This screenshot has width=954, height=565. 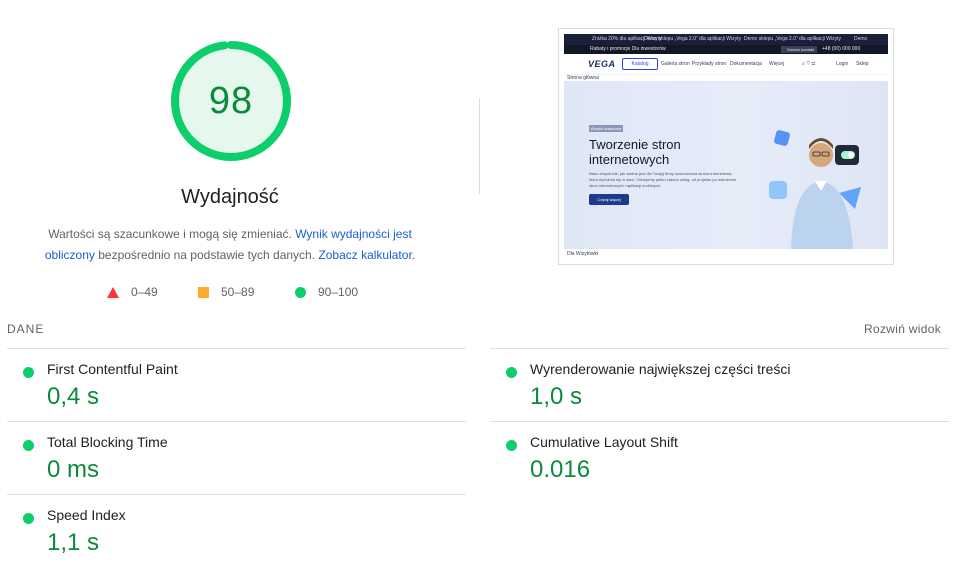 I want to click on metric-value: 0,4 s, so click(x=73, y=396).